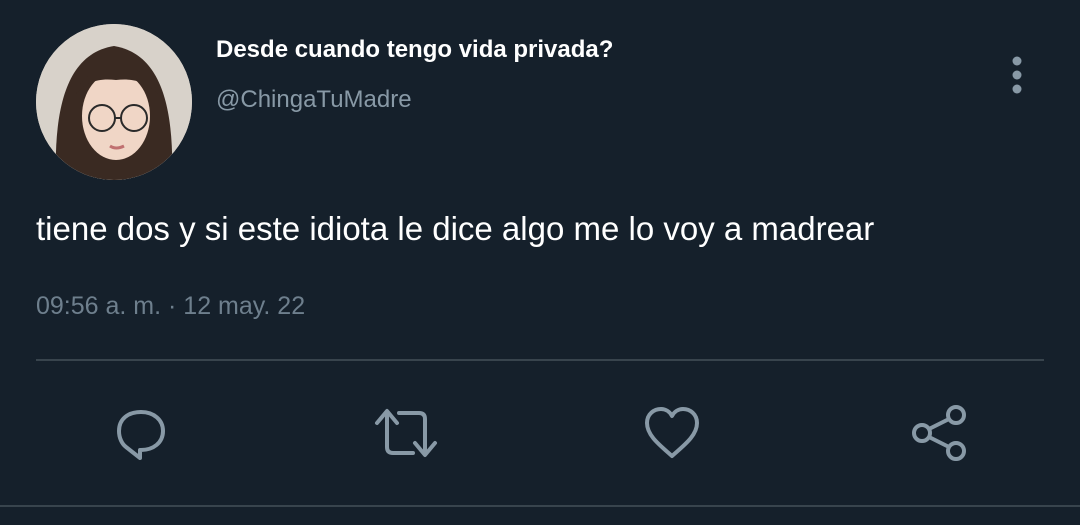 The width and height of the screenshot is (1080, 525). I want to click on divider, so click(540, 360).